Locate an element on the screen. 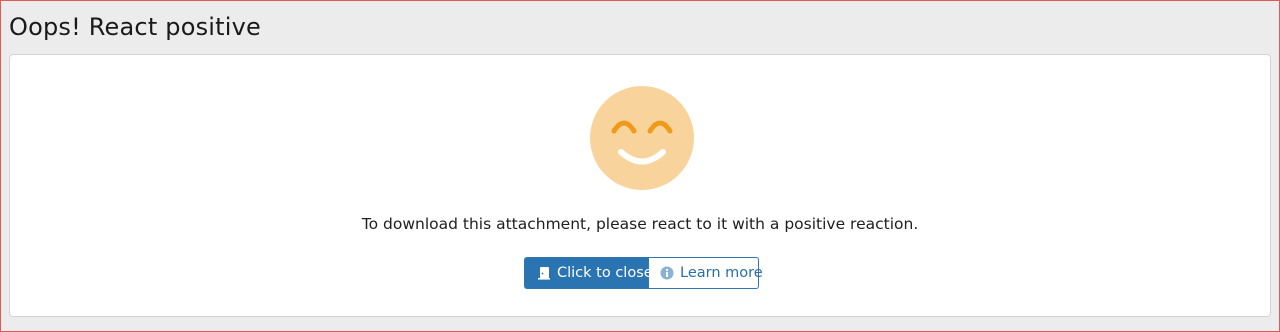 The width and height of the screenshot is (1280, 332). close-button-label: Click to close is located at coordinates (605, 273).